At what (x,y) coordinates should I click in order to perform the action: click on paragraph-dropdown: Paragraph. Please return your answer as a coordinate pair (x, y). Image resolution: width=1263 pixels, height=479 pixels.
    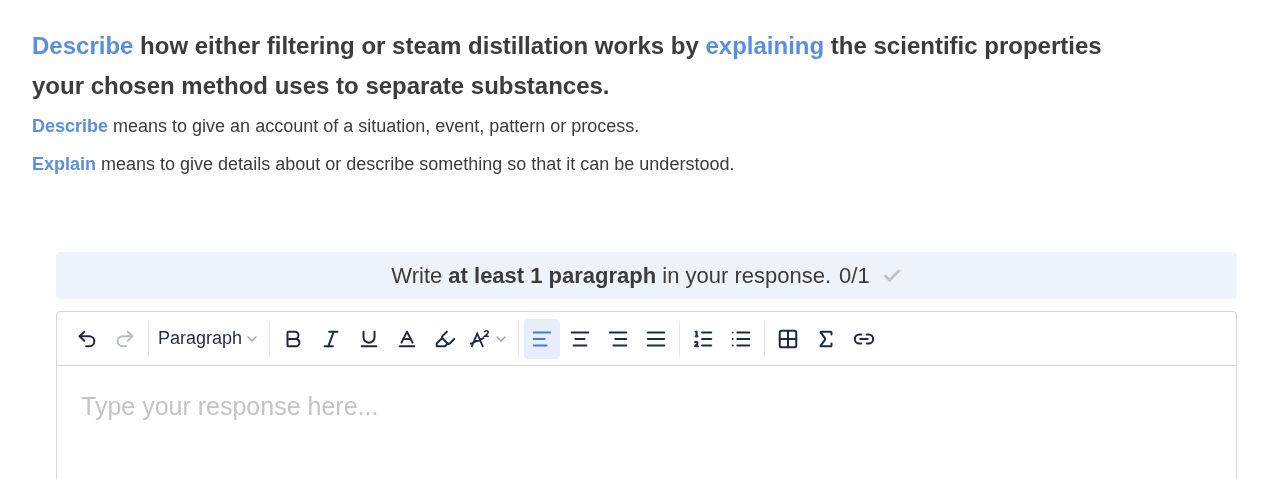
    Looking at the image, I should click on (209, 338).